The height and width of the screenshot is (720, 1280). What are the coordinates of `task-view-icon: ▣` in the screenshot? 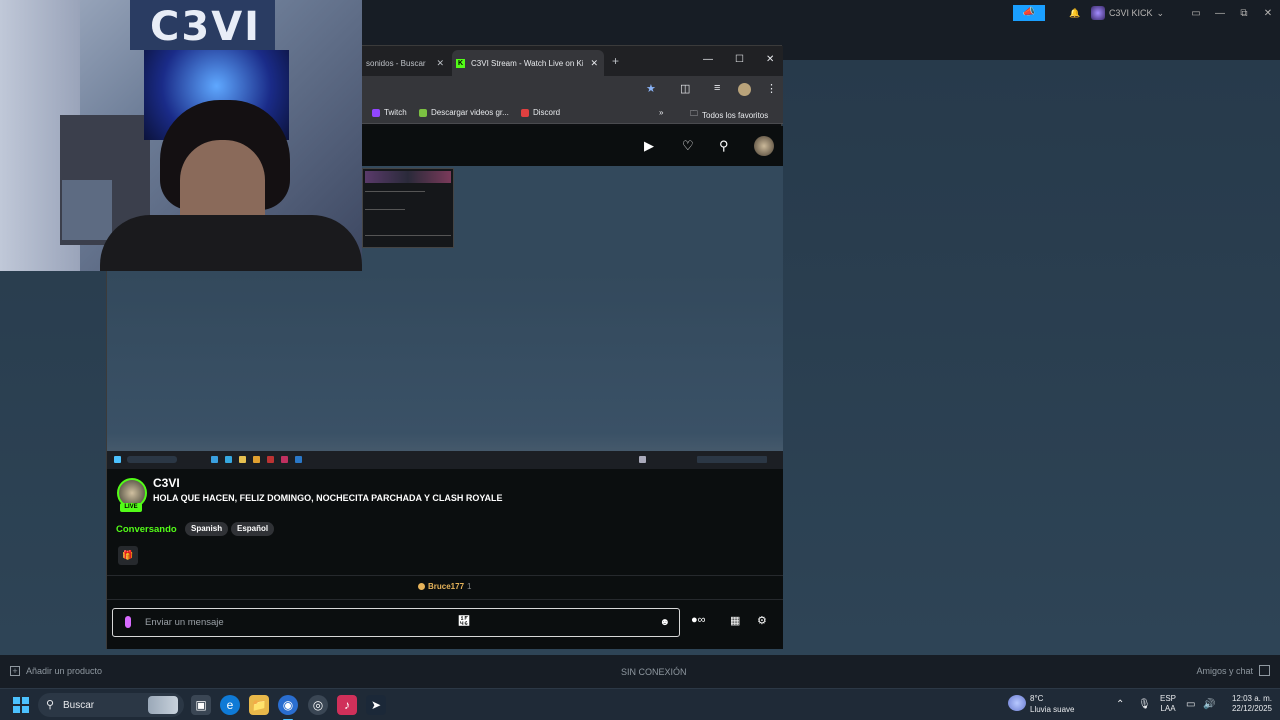 It's located at (201, 705).